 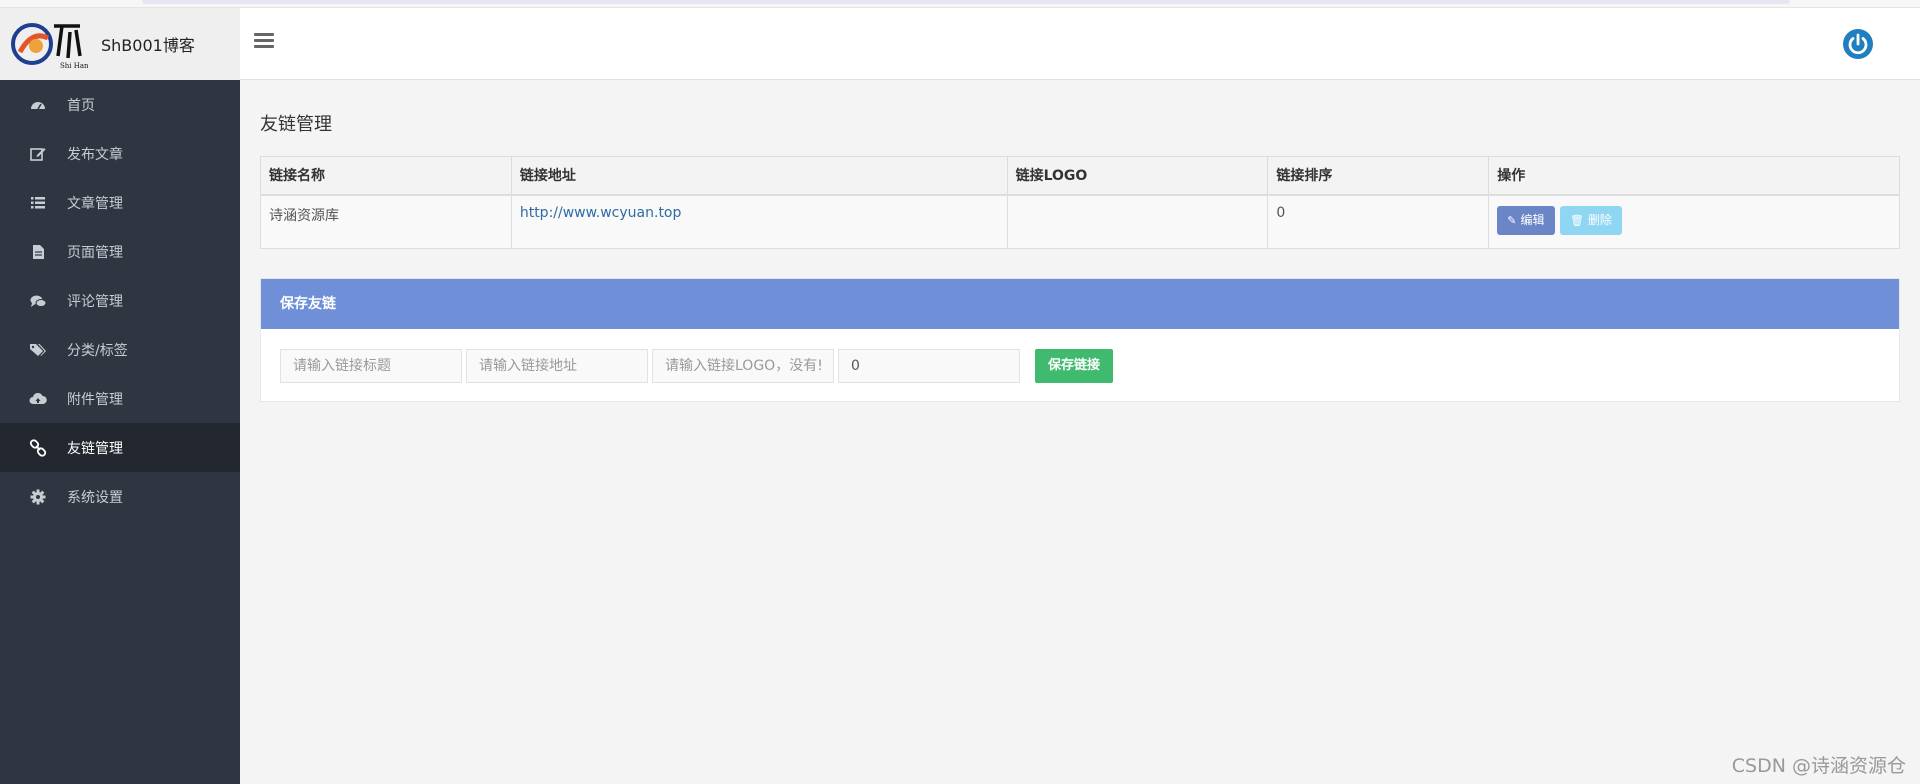 I want to click on edit-button: ✎ 编辑, so click(x=1526, y=220).